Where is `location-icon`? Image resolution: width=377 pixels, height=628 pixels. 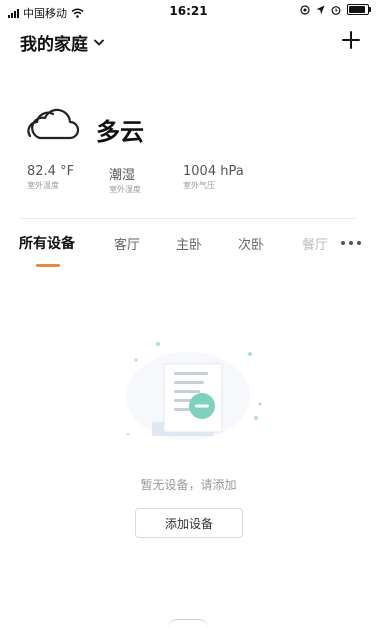 location-icon is located at coordinates (305, 9).